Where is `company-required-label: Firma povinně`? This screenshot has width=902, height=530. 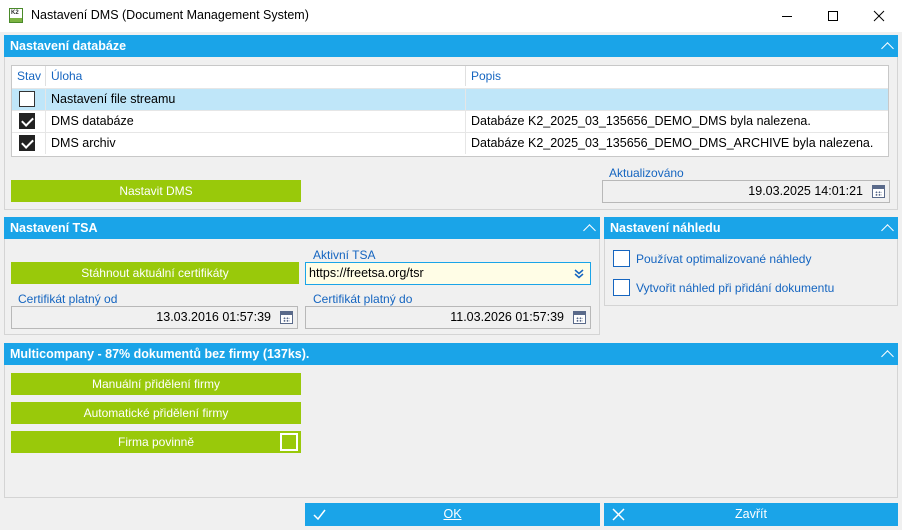 company-required-label: Firma povinně is located at coordinates (156, 442).